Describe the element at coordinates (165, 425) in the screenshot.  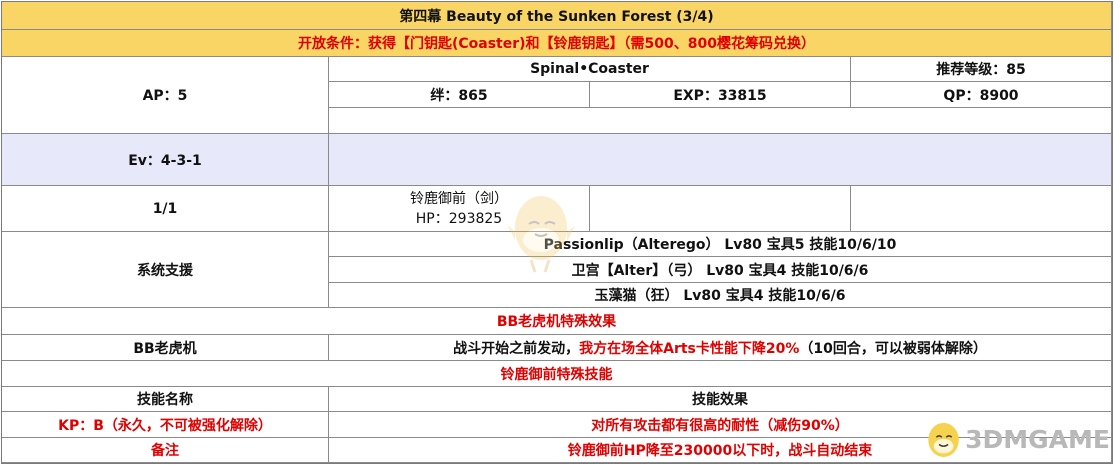
I see `skill-name: KP：B（永久，不可被强化解除）` at that location.